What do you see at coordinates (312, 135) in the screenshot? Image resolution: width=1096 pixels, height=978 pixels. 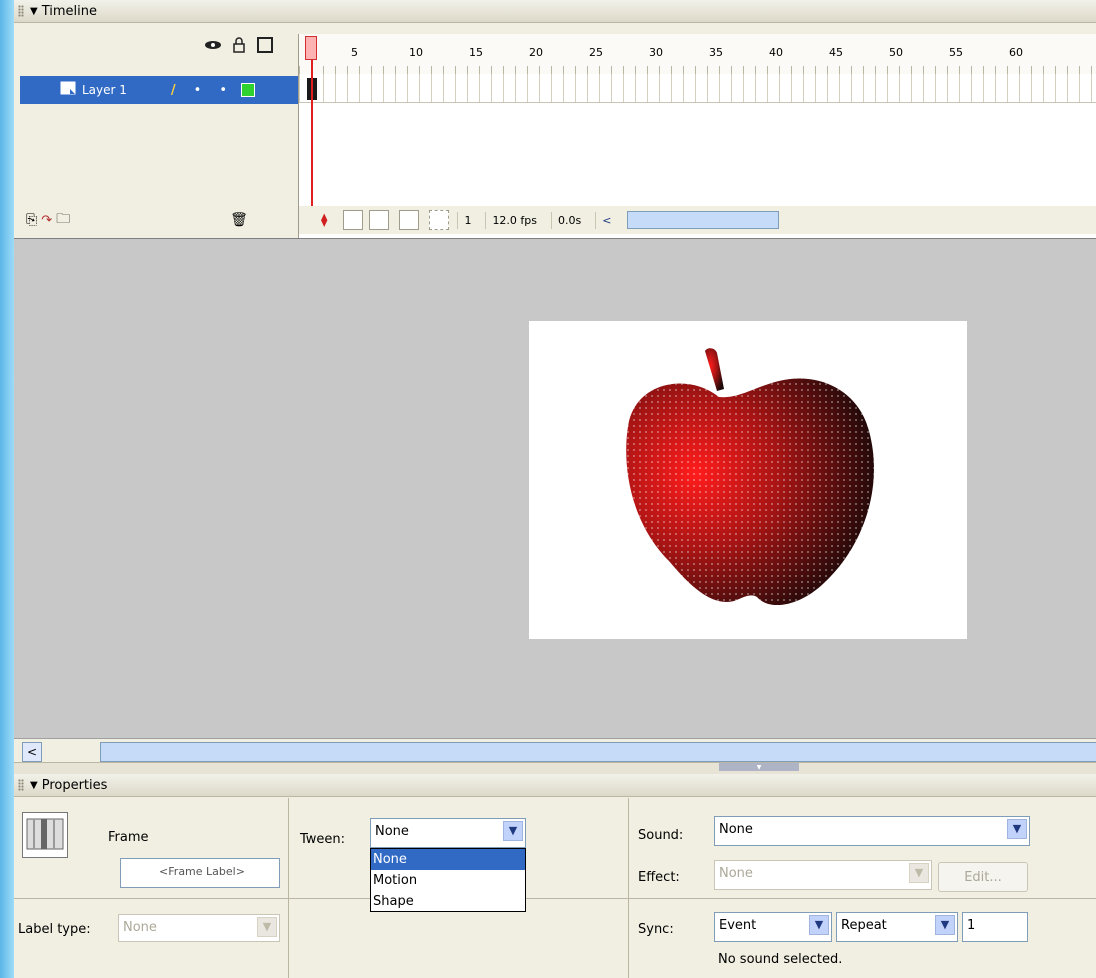 I see `playhead-line` at bounding box center [312, 135].